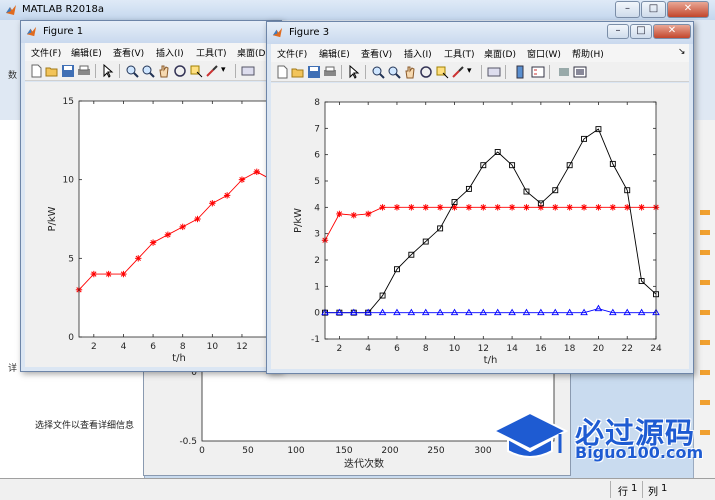 The image size is (715, 500). Describe the element at coordinates (68, 102) in the screenshot. I see `y-tick-label: 15` at that location.